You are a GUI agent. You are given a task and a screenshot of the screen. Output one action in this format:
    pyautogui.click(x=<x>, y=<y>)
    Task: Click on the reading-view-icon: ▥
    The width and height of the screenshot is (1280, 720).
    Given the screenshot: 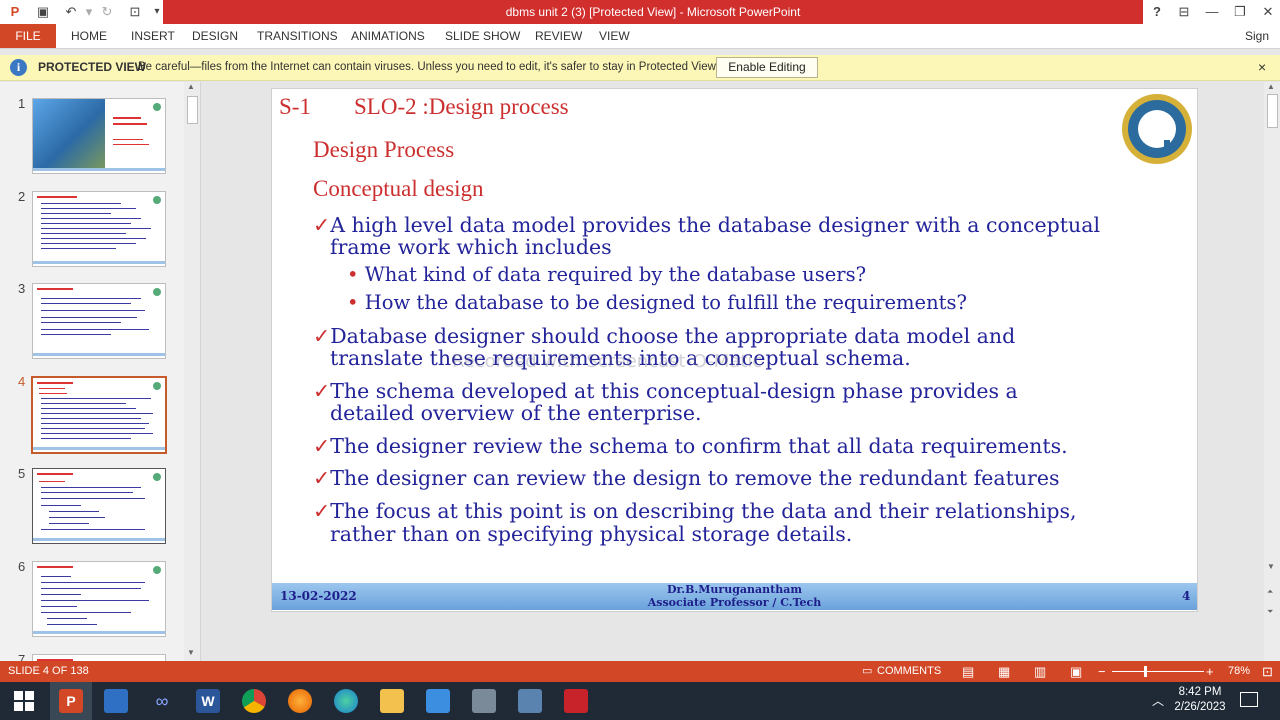 What is the action you would take?
    pyautogui.click(x=1040, y=671)
    